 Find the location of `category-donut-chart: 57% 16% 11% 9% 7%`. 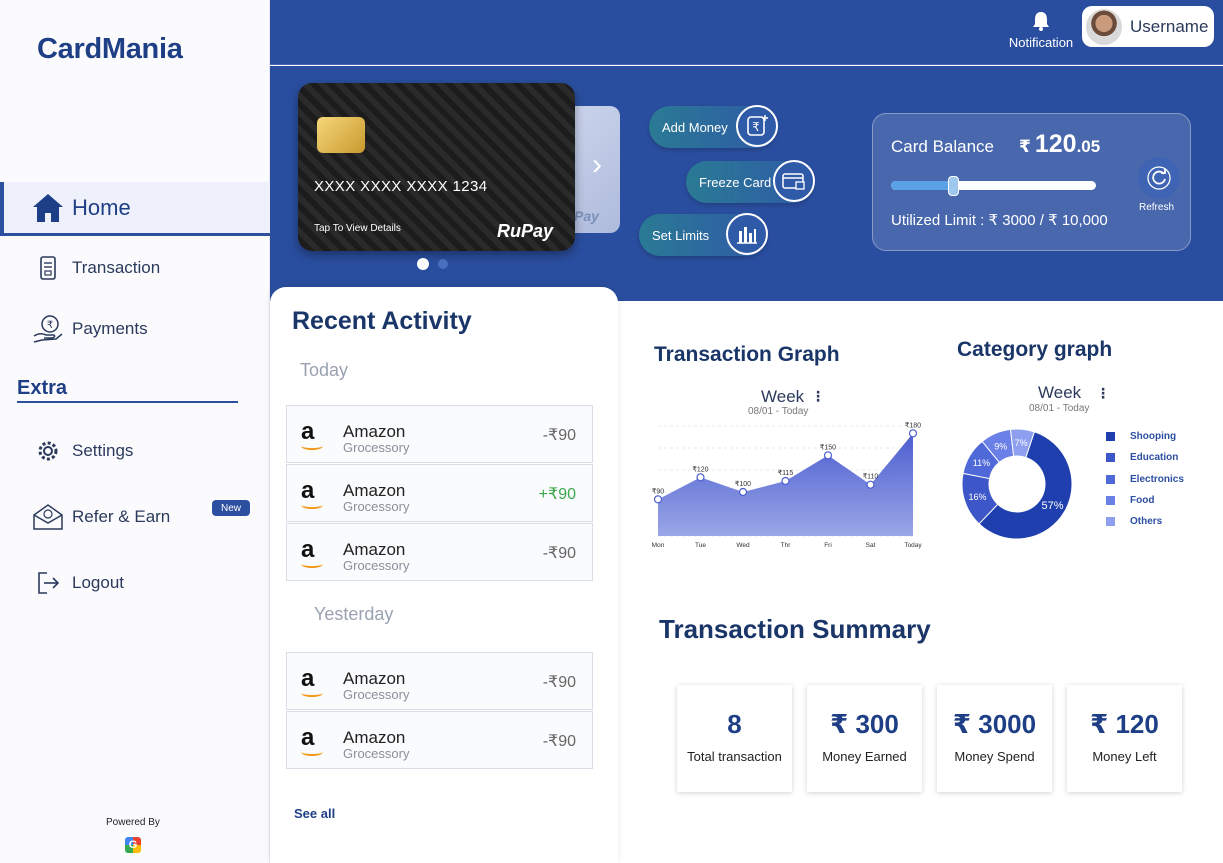

category-donut-chart: 57% 16% 11% 9% 7% is located at coordinates (1017, 484).